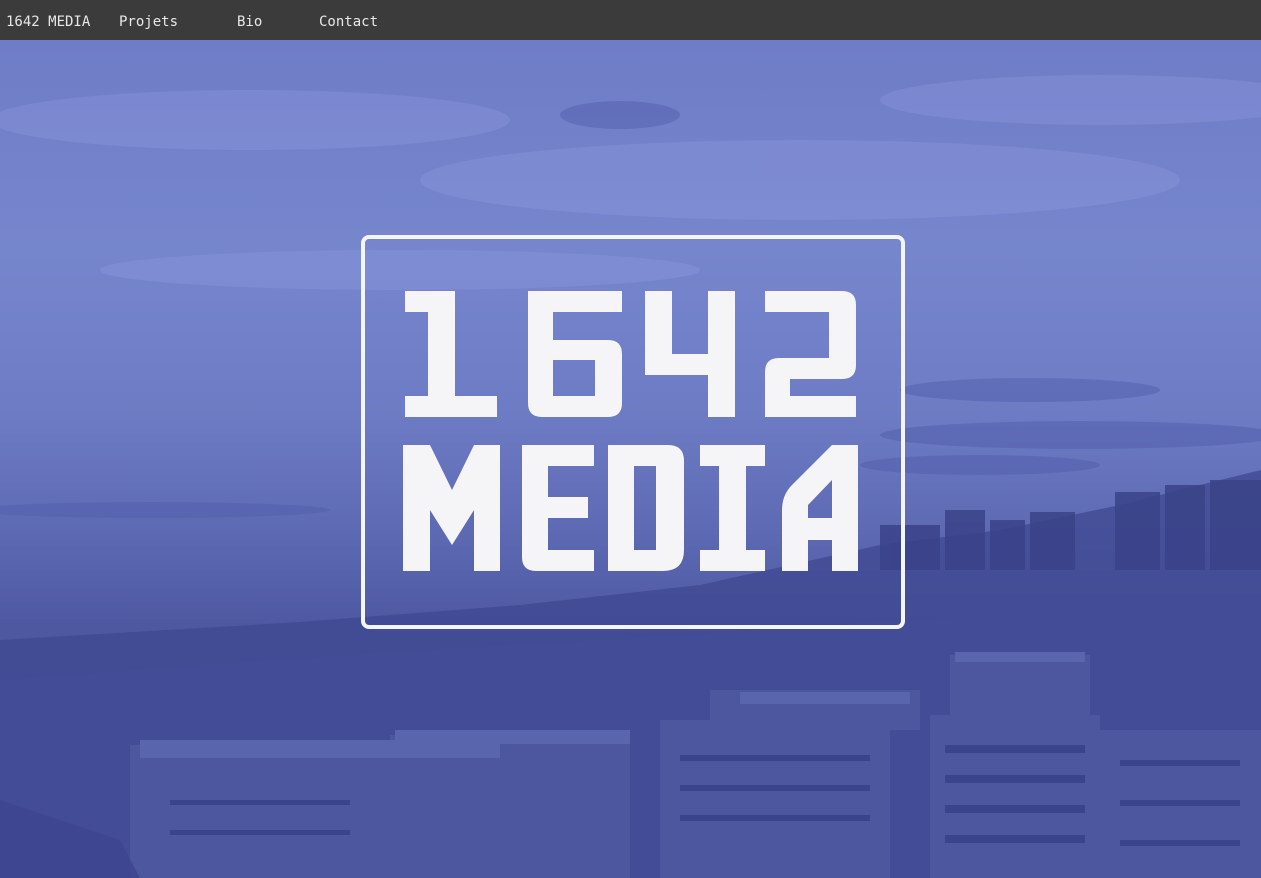  Describe the element at coordinates (451, 508) in the screenshot. I see `logo-letter-m` at that location.